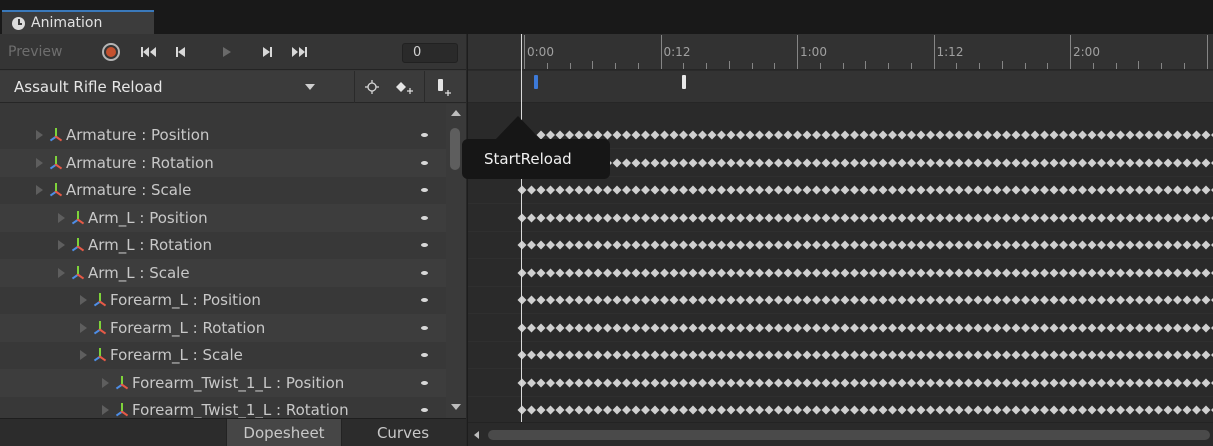  What do you see at coordinates (223, 135) in the screenshot?
I see `property-row: Armature : Position` at bounding box center [223, 135].